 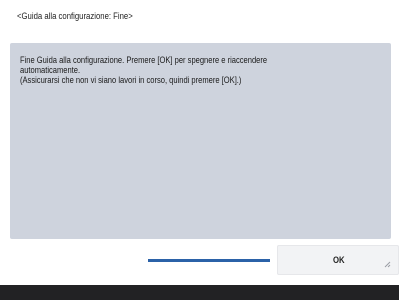 I want to click on bottom-status-bar, so click(x=199, y=292).